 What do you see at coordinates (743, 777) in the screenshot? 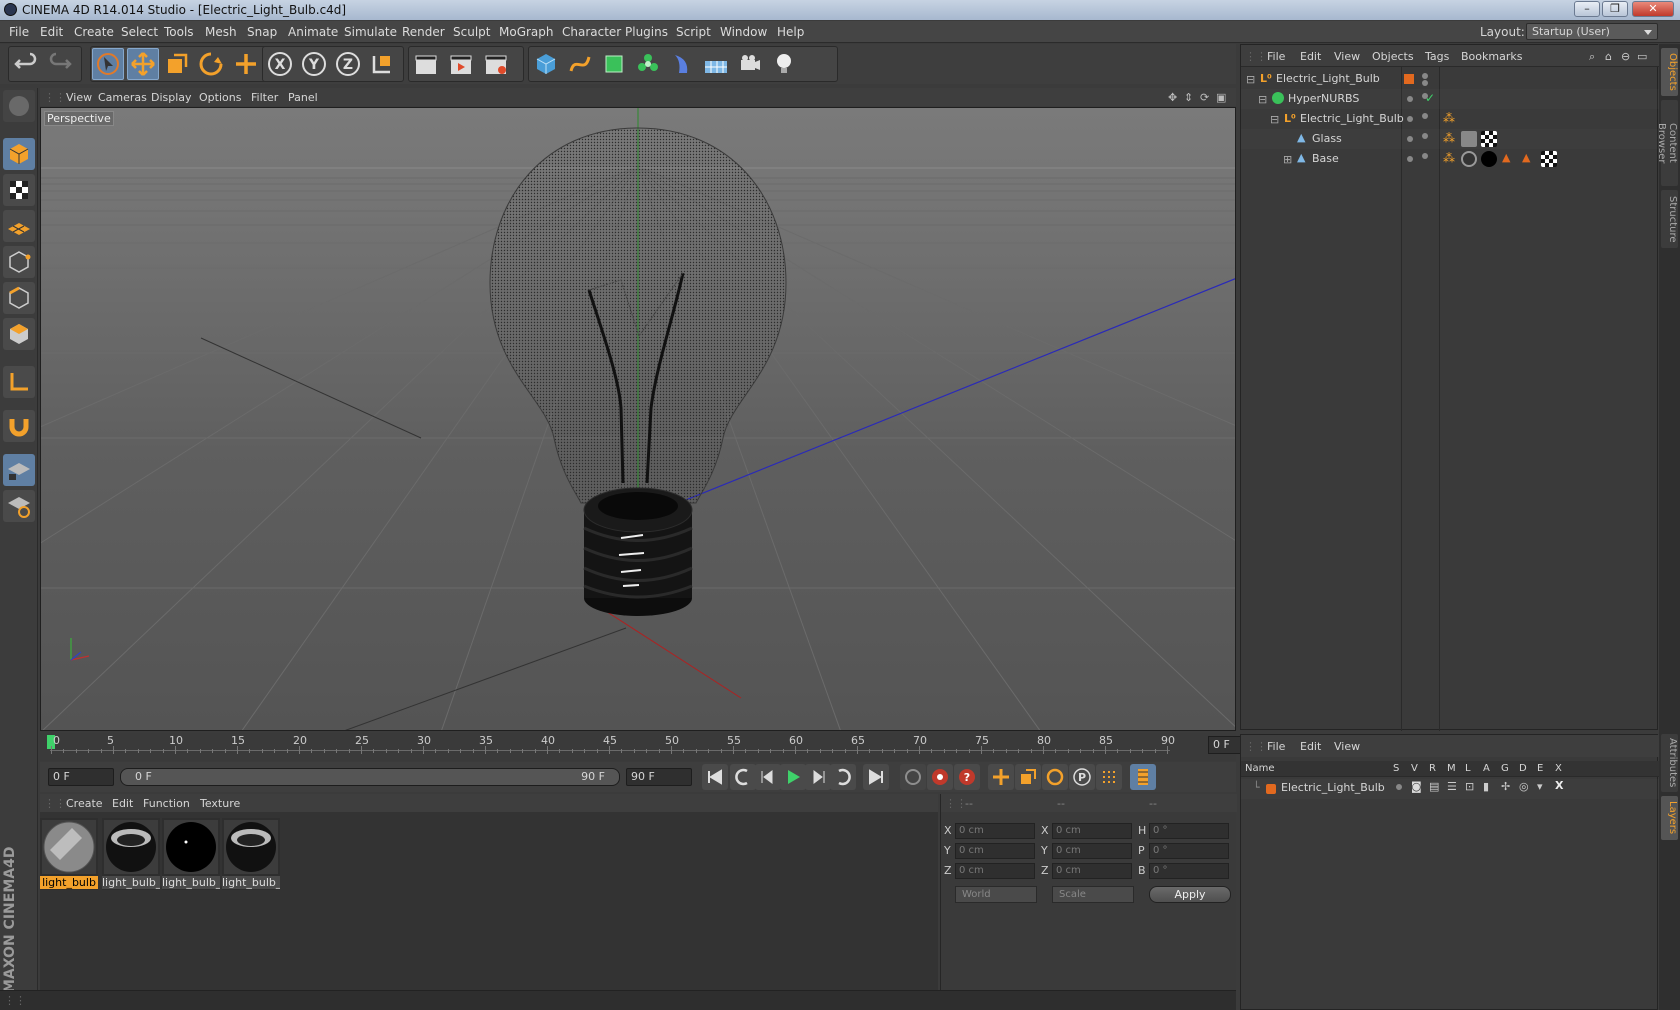
I see `prev-keyframe-button` at bounding box center [743, 777].